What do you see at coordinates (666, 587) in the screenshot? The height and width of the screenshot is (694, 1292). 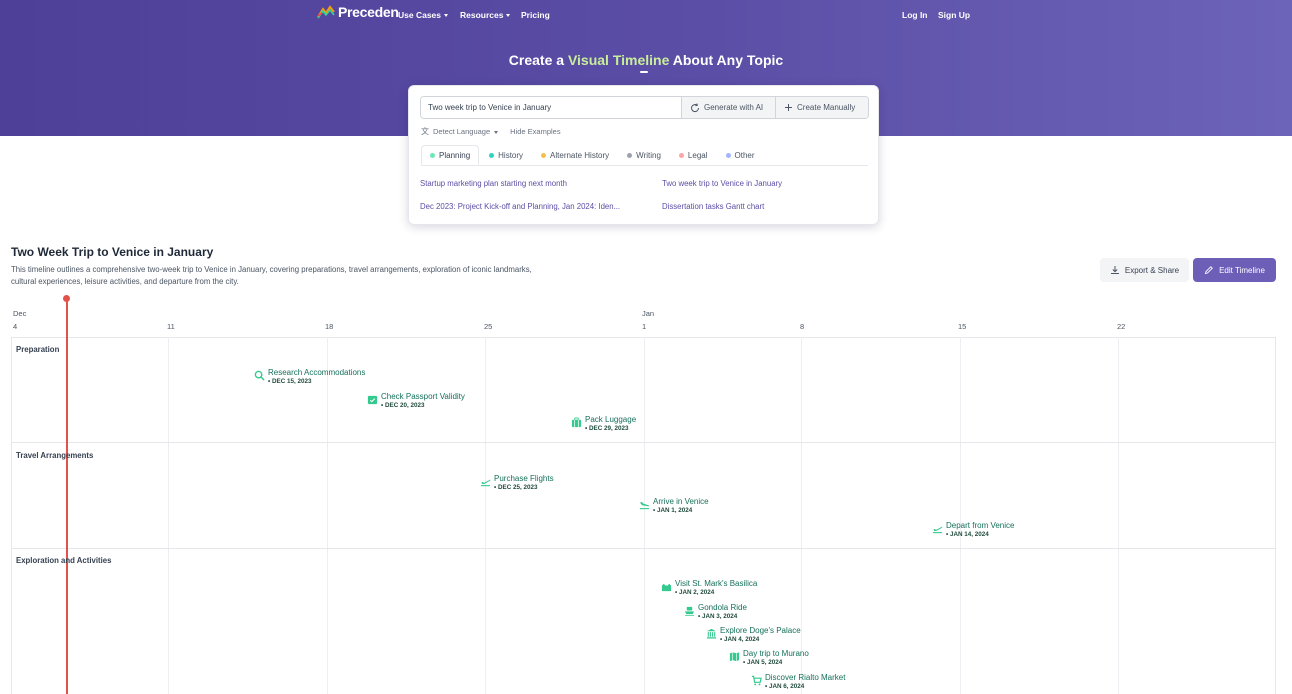 I see `church-icon` at bounding box center [666, 587].